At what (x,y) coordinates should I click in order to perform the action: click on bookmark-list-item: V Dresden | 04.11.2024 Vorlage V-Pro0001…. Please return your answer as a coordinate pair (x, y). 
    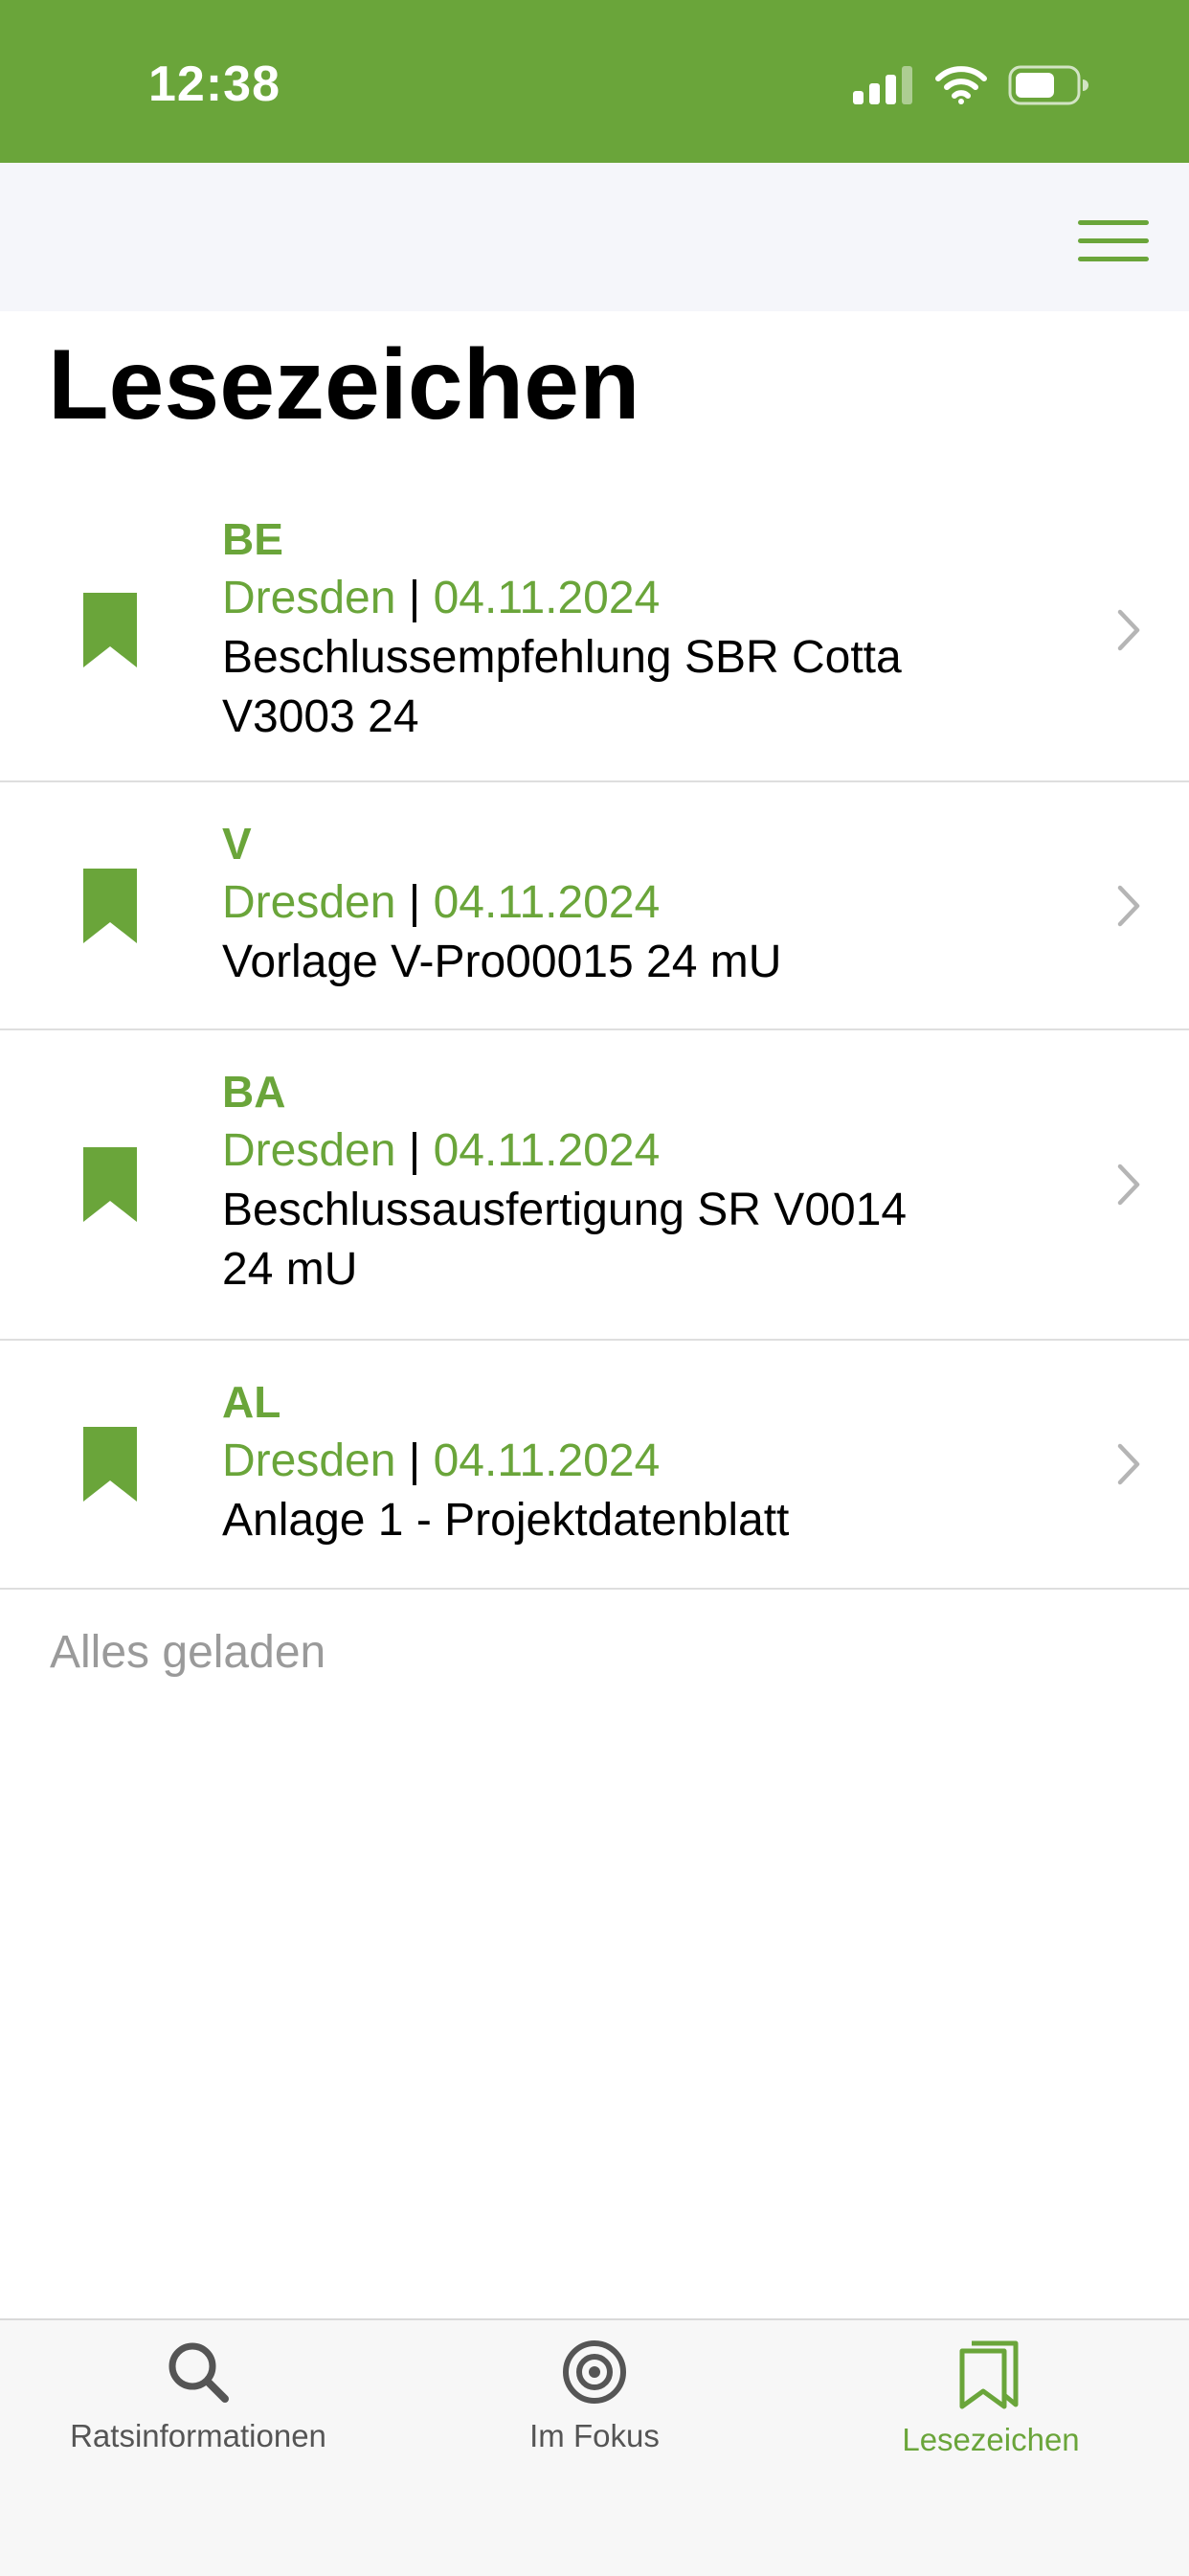
    Looking at the image, I should click on (594, 906).